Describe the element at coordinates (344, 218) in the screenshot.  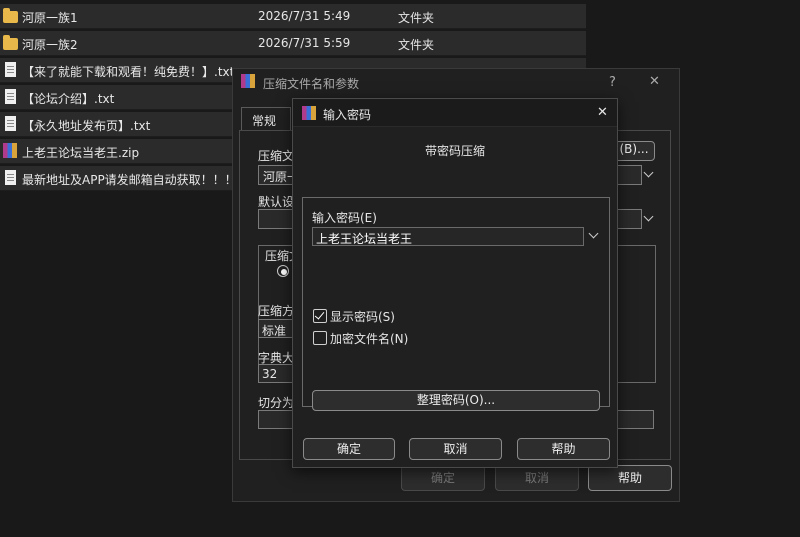
I see `password-label: 输入密码(E)` at that location.